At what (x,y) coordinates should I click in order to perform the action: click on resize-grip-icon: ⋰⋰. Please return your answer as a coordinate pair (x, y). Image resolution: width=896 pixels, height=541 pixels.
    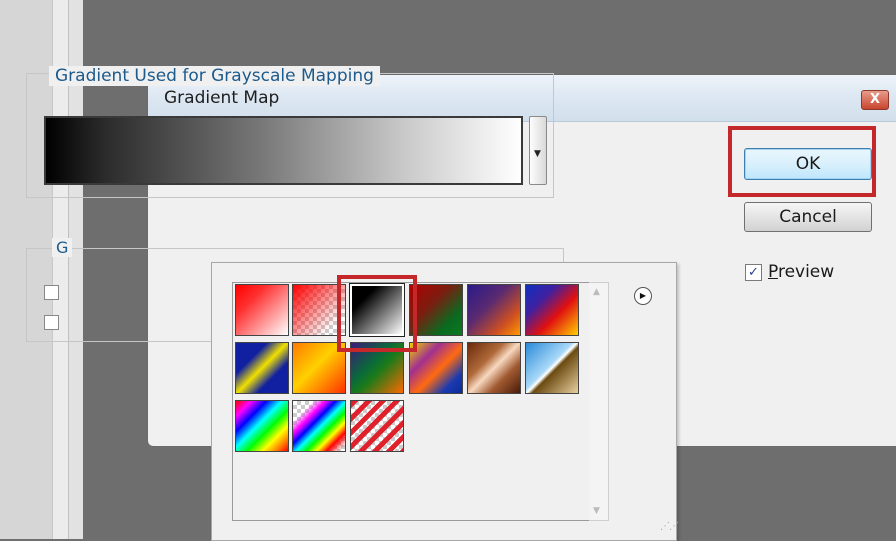
    Looking at the image, I should click on (669, 526).